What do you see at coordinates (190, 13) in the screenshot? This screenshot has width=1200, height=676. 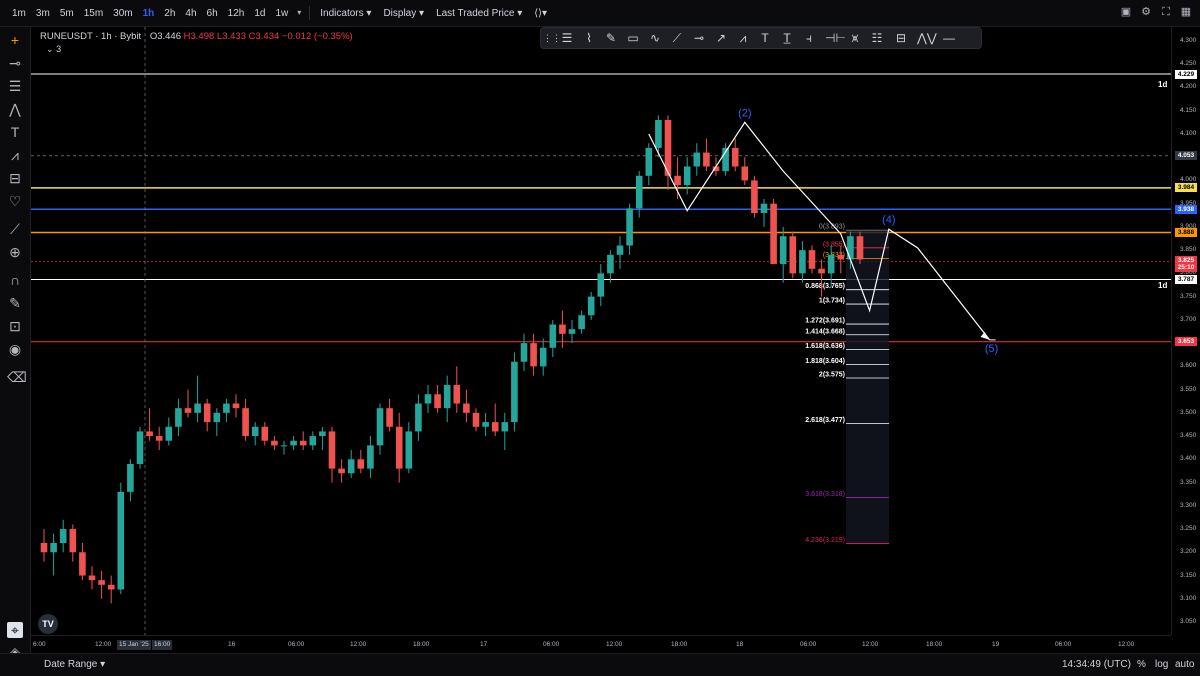 I see `timeframe-4h: 4h` at bounding box center [190, 13].